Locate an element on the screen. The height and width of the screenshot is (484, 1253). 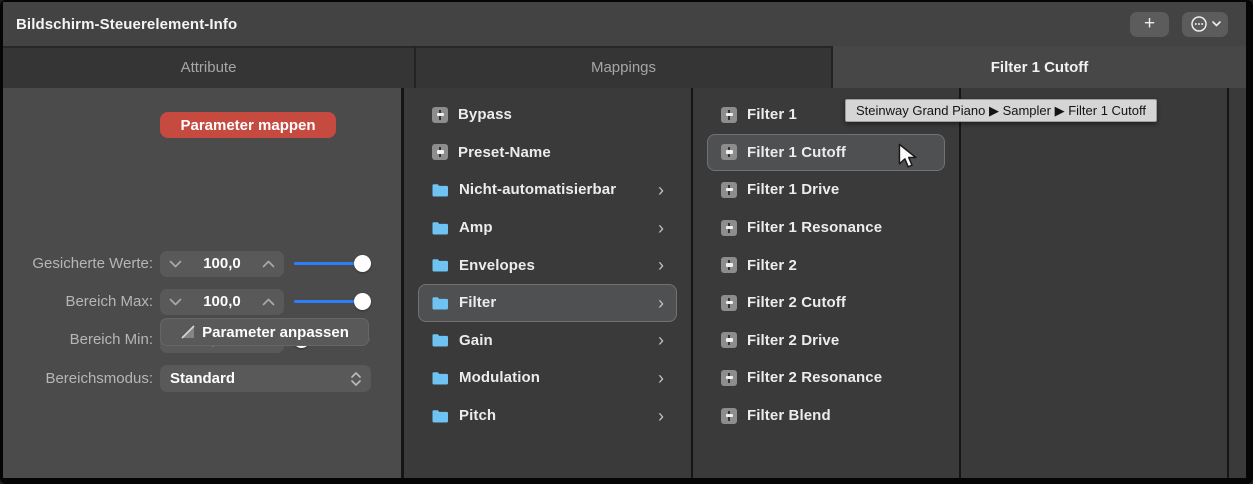
range-max-label: Bereich Max: is located at coordinates (109, 301).